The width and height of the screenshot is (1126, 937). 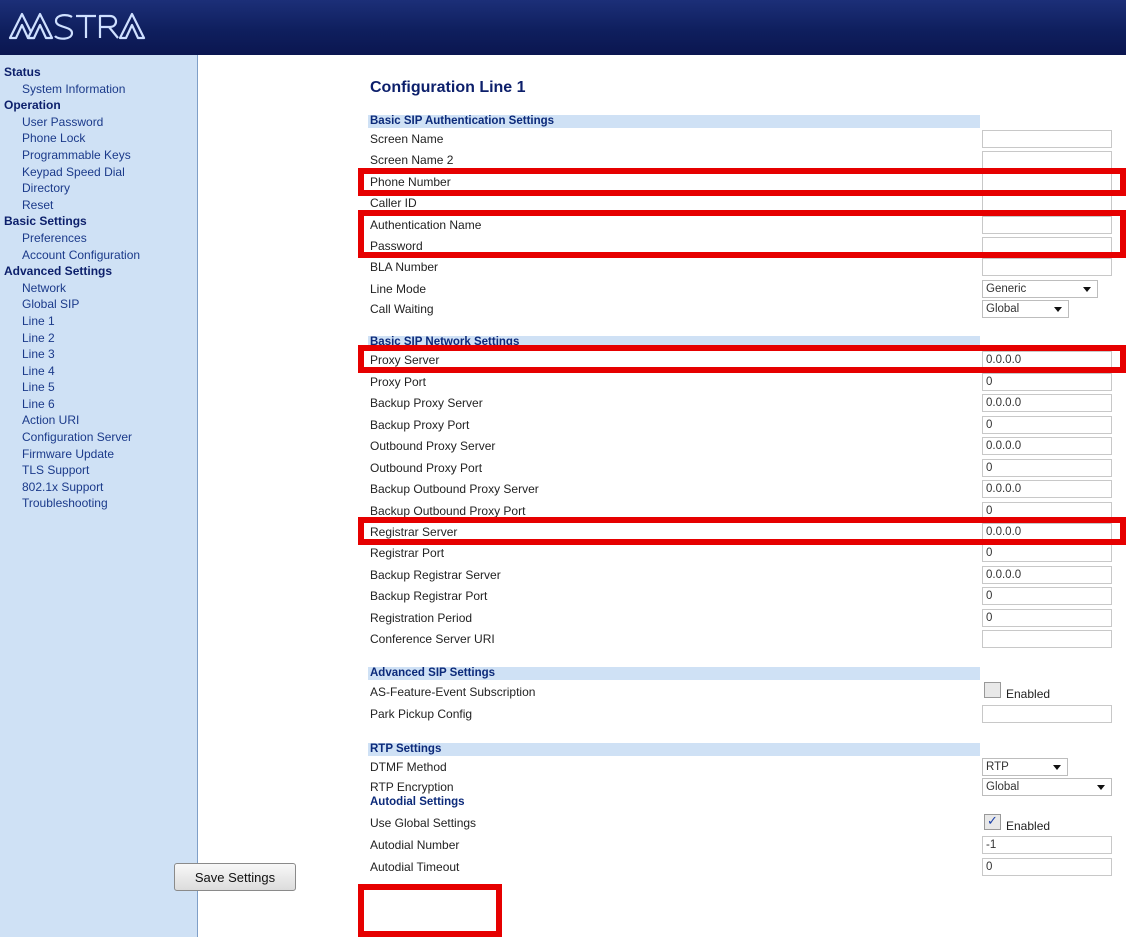 I want to click on label-proxy-port: Proxy Port, so click(x=398, y=382).